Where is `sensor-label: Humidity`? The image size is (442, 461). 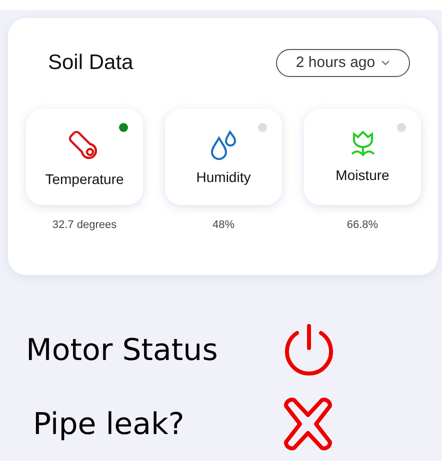 sensor-label: Humidity is located at coordinates (223, 177).